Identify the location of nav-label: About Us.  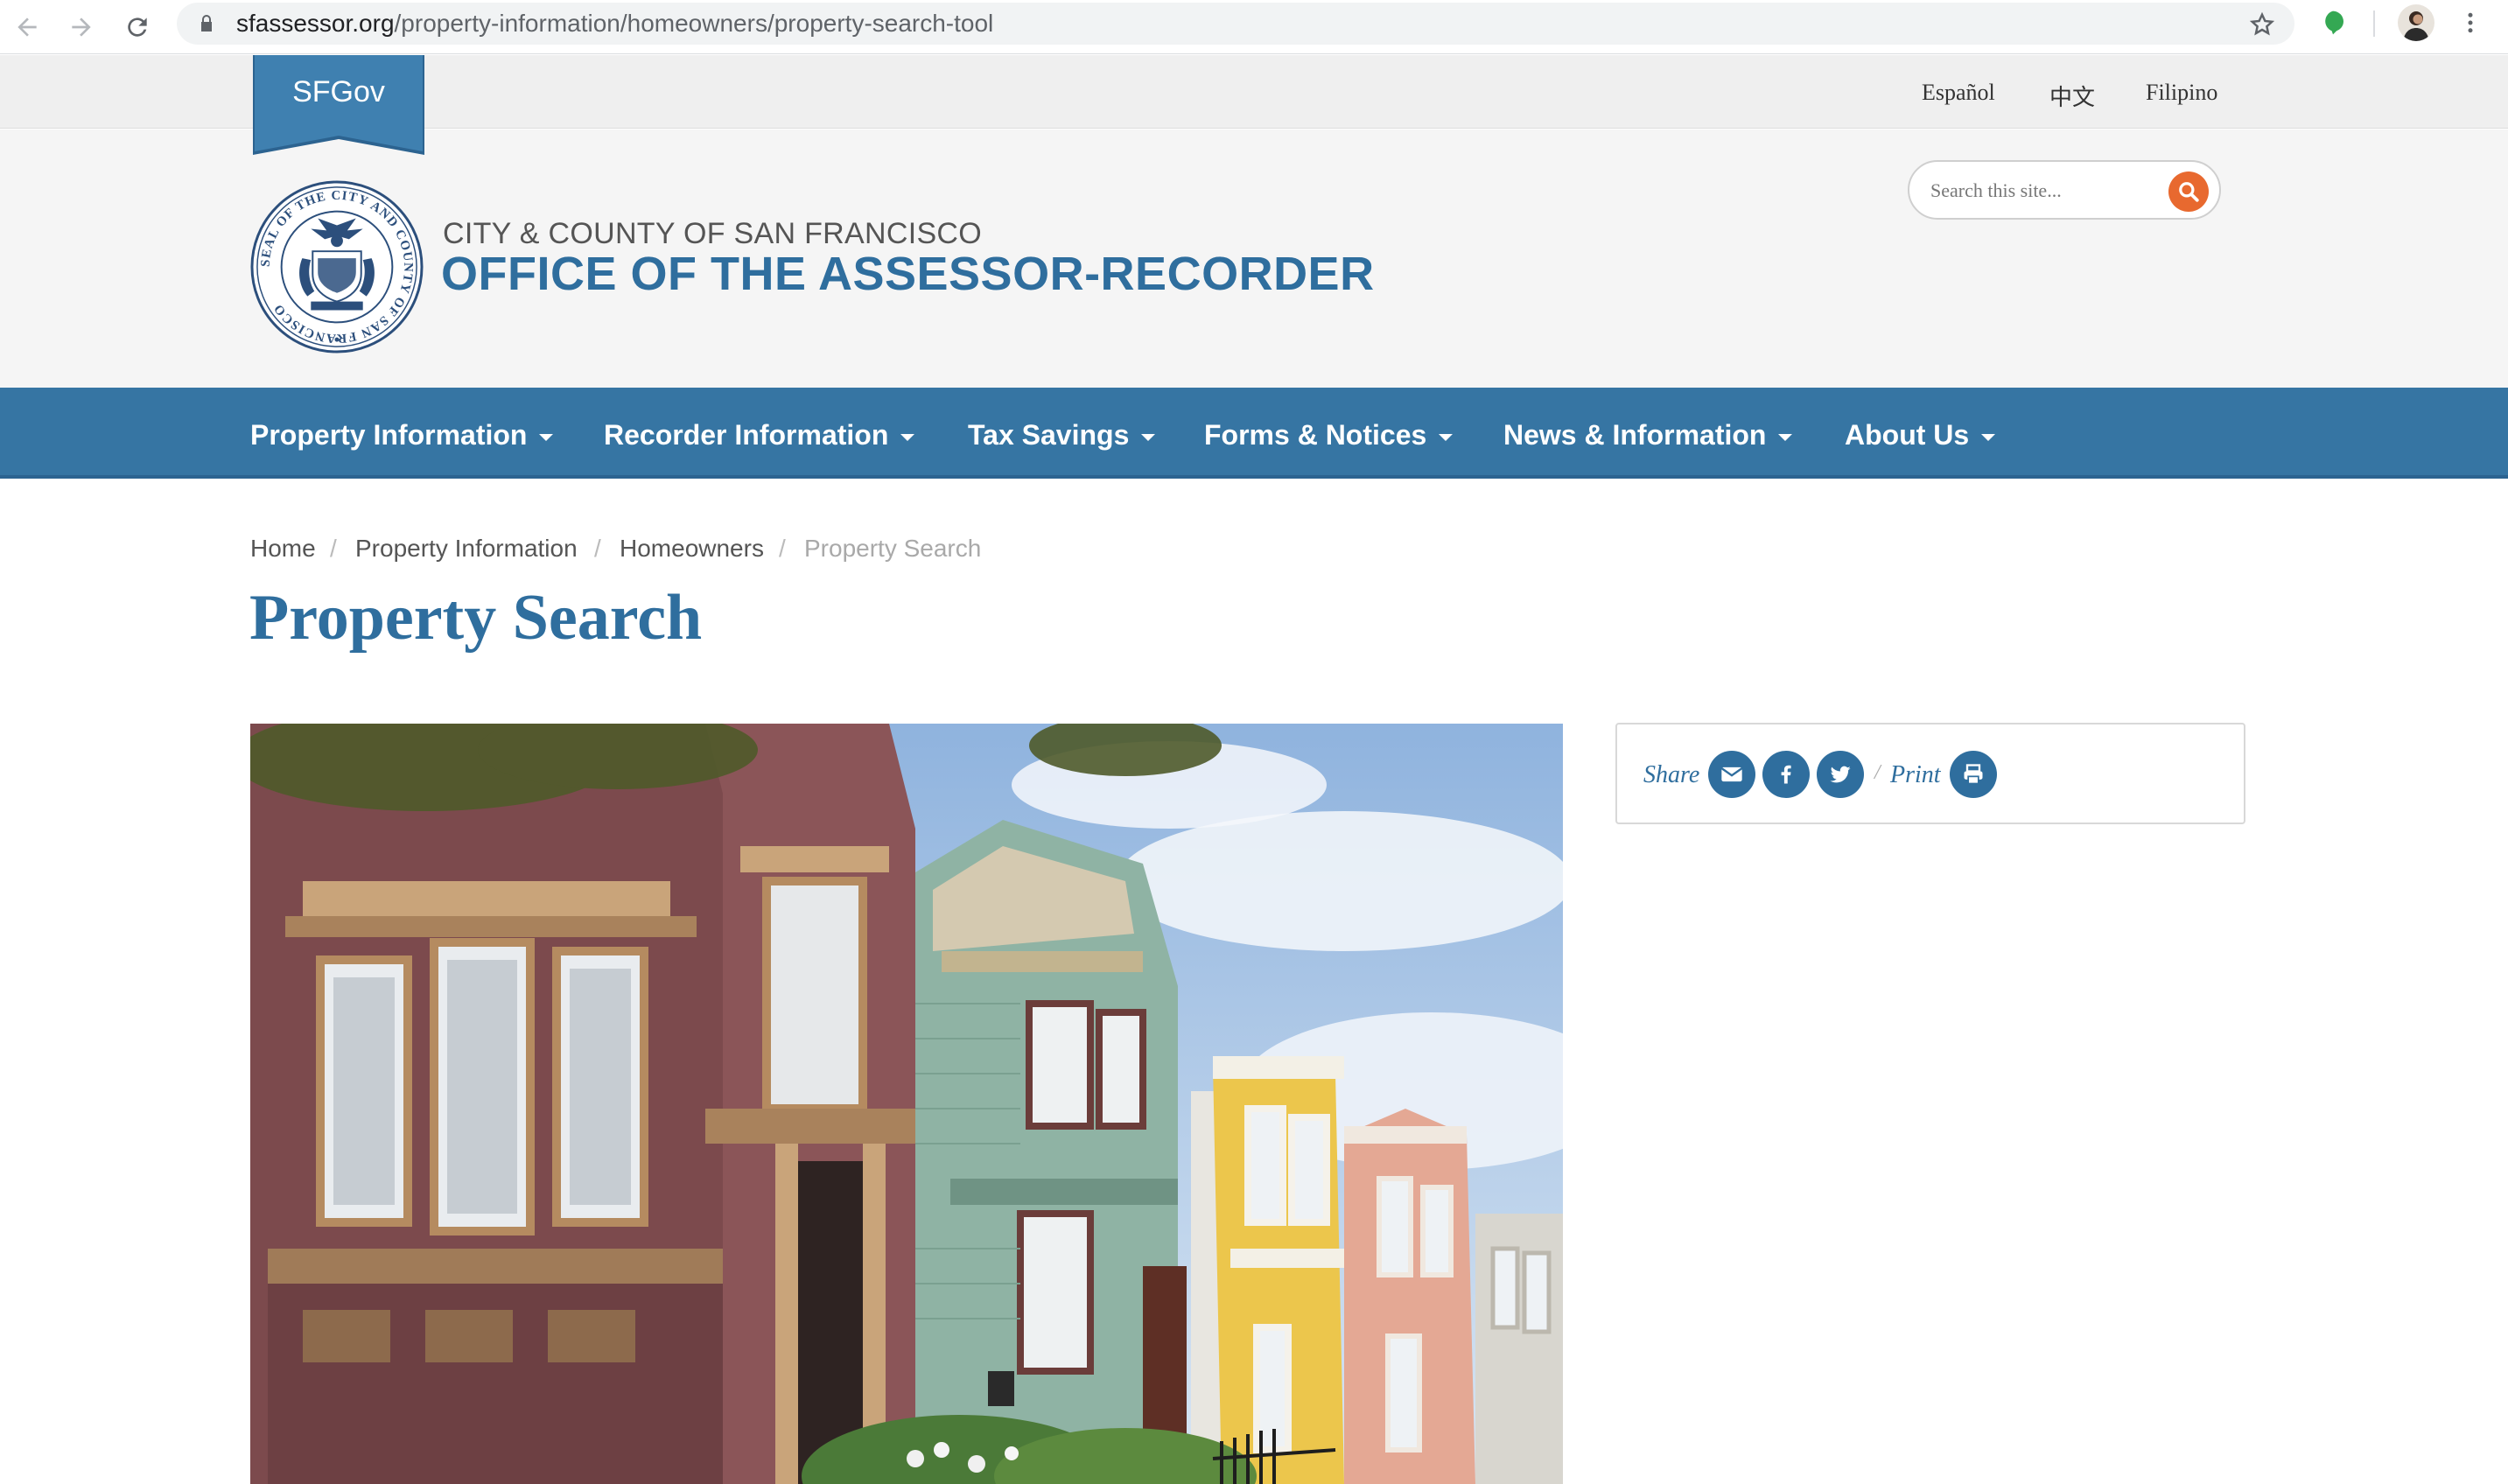
(1908, 435).